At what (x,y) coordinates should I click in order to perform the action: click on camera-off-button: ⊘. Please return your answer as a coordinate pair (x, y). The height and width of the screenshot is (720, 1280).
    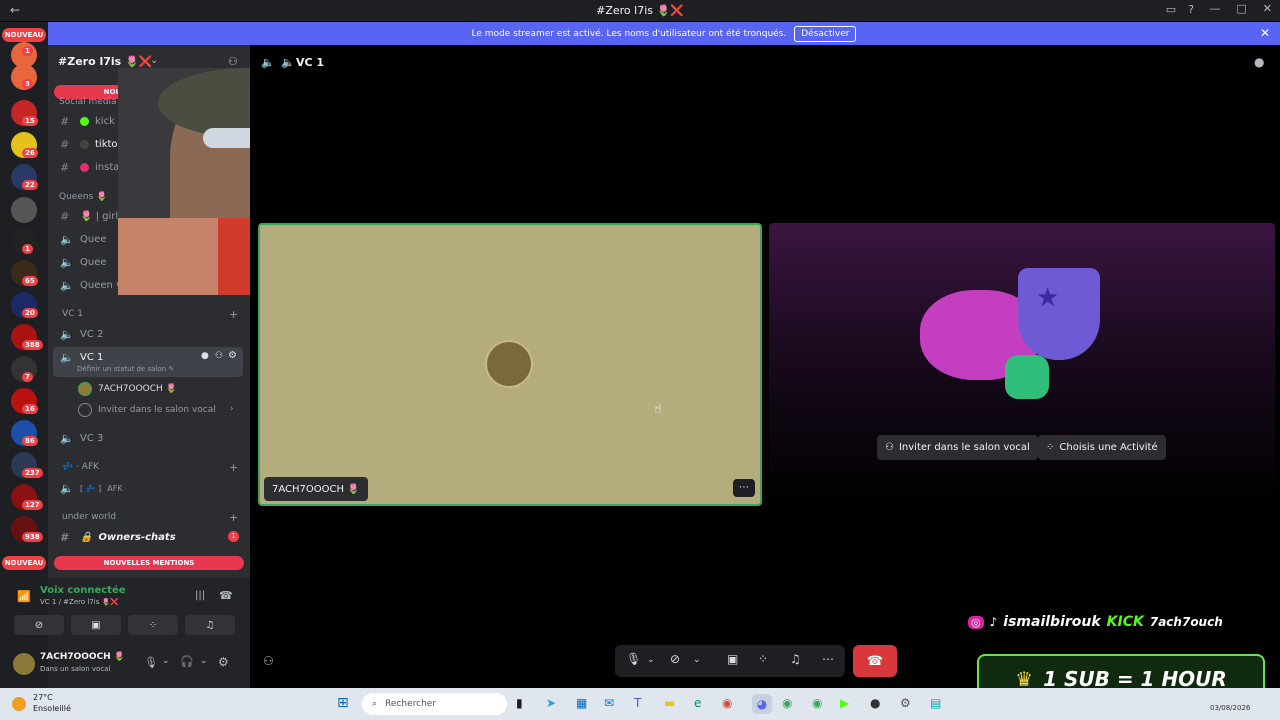
    Looking at the image, I should click on (39, 625).